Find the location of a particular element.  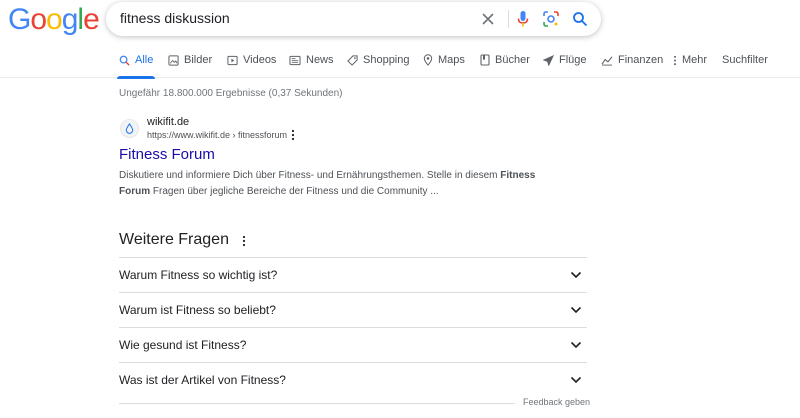

paa-heading: Weitere Fragen is located at coordinates (174, 239).